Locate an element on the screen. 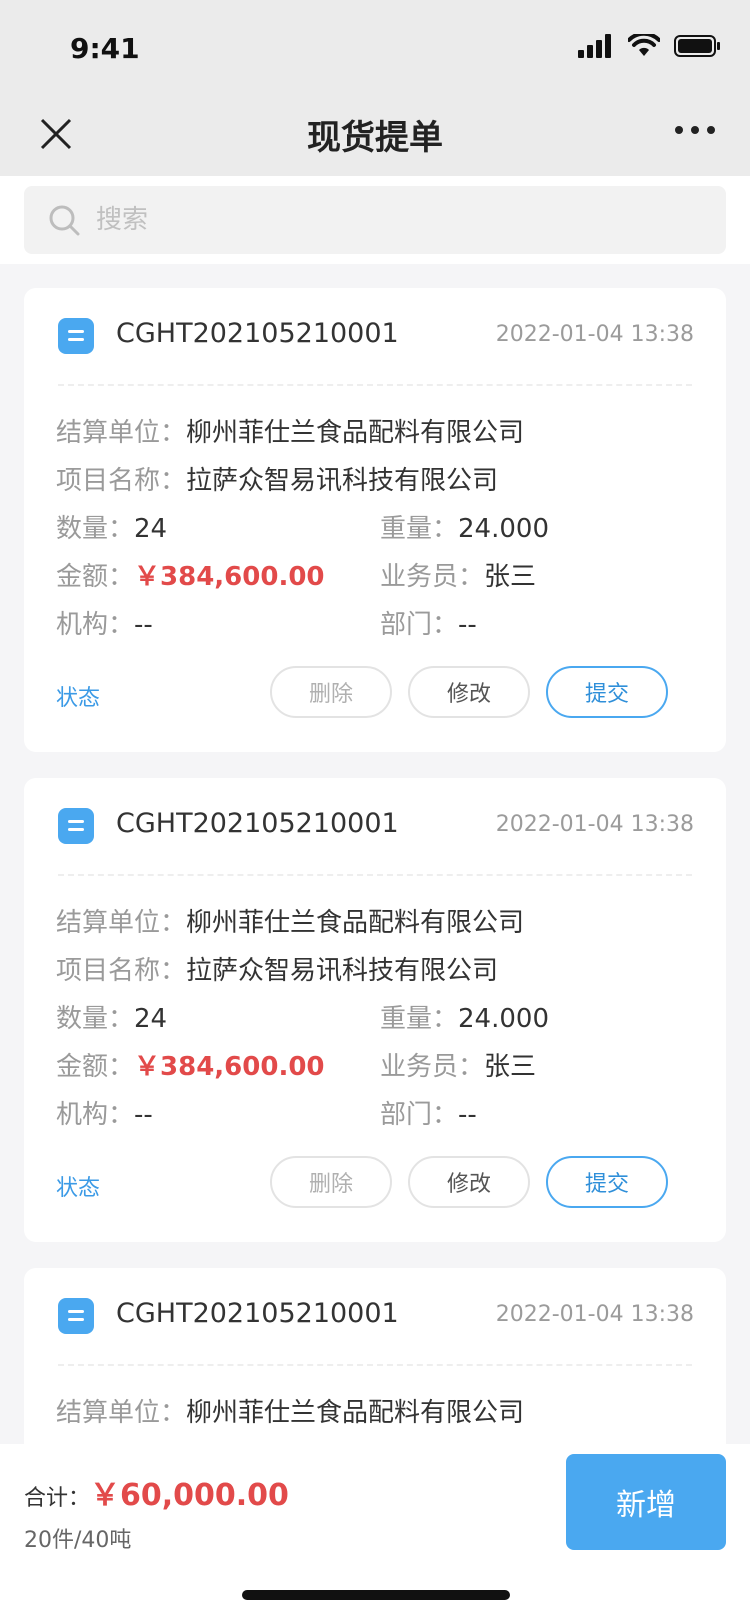  nav-bar: 现货提单 is located at coordinates (375, 133).